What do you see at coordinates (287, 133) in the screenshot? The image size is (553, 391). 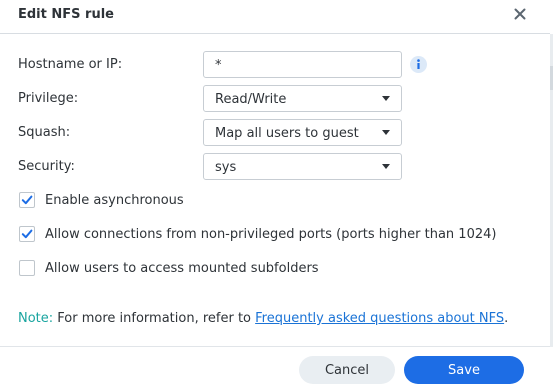 I see `squash-value: Map all users to guest` at bounding box center [287, 133].